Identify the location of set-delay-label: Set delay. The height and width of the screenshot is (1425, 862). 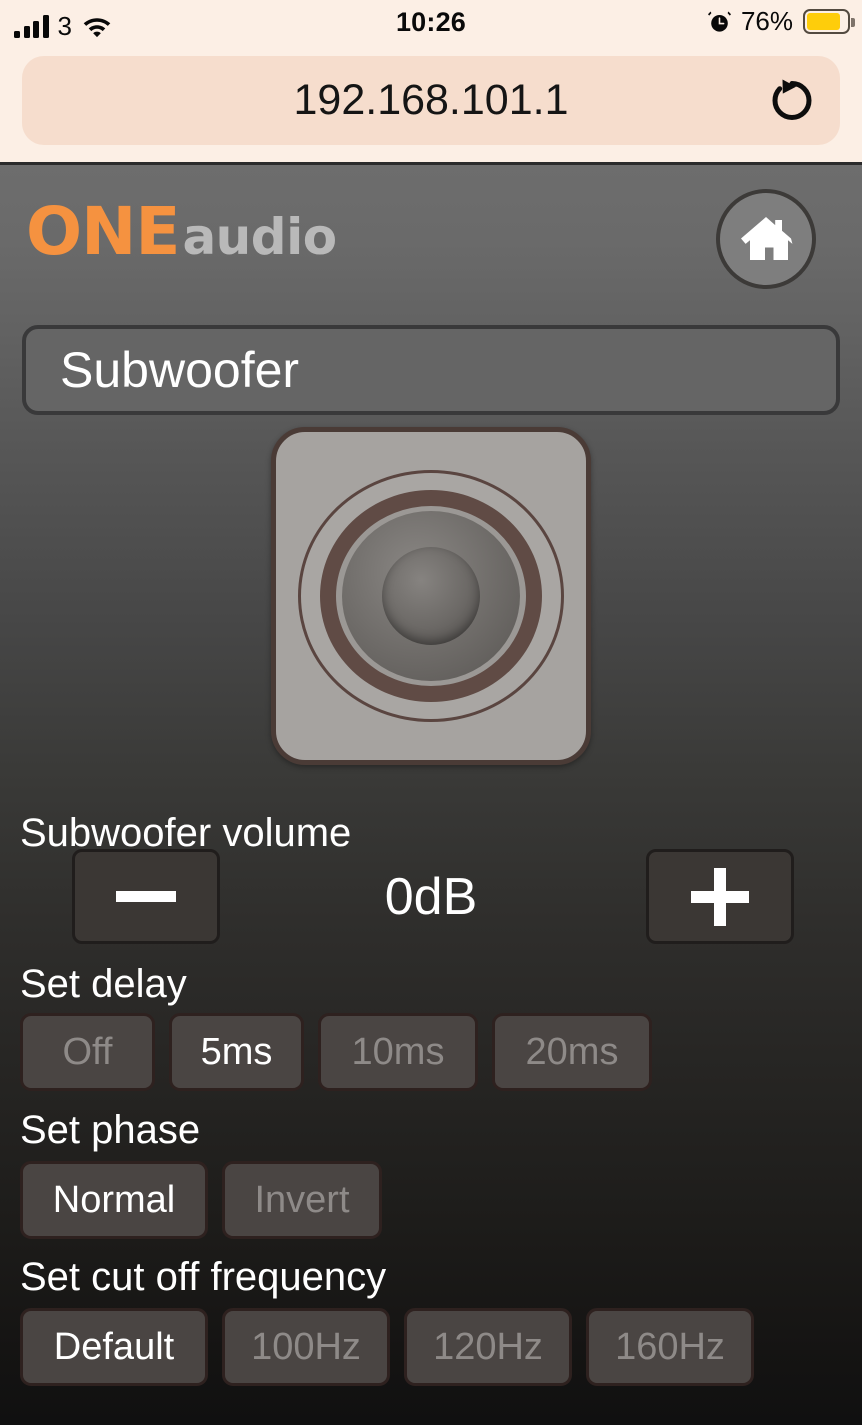
(103, 984).